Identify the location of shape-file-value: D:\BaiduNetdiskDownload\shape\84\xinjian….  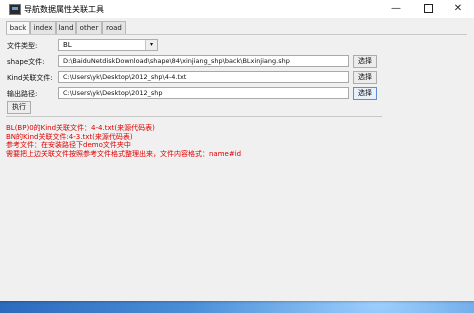
(176, 61).